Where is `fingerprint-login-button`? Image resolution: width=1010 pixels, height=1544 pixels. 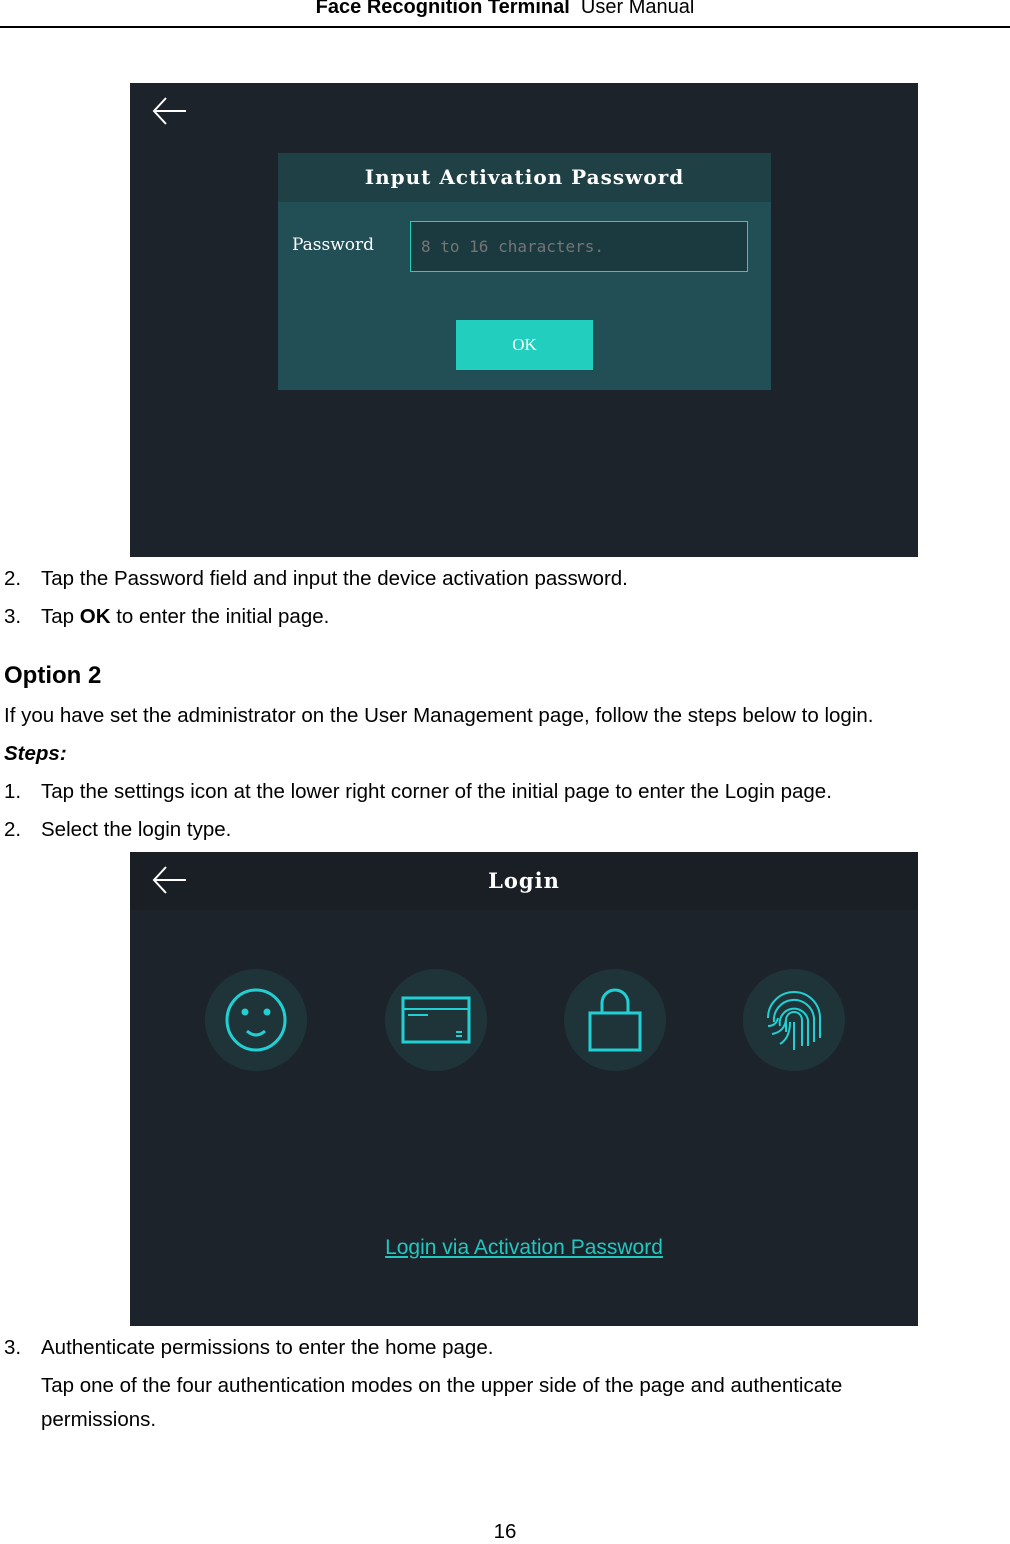
fingerprint-login-button is located at coordinates (794, 1020).